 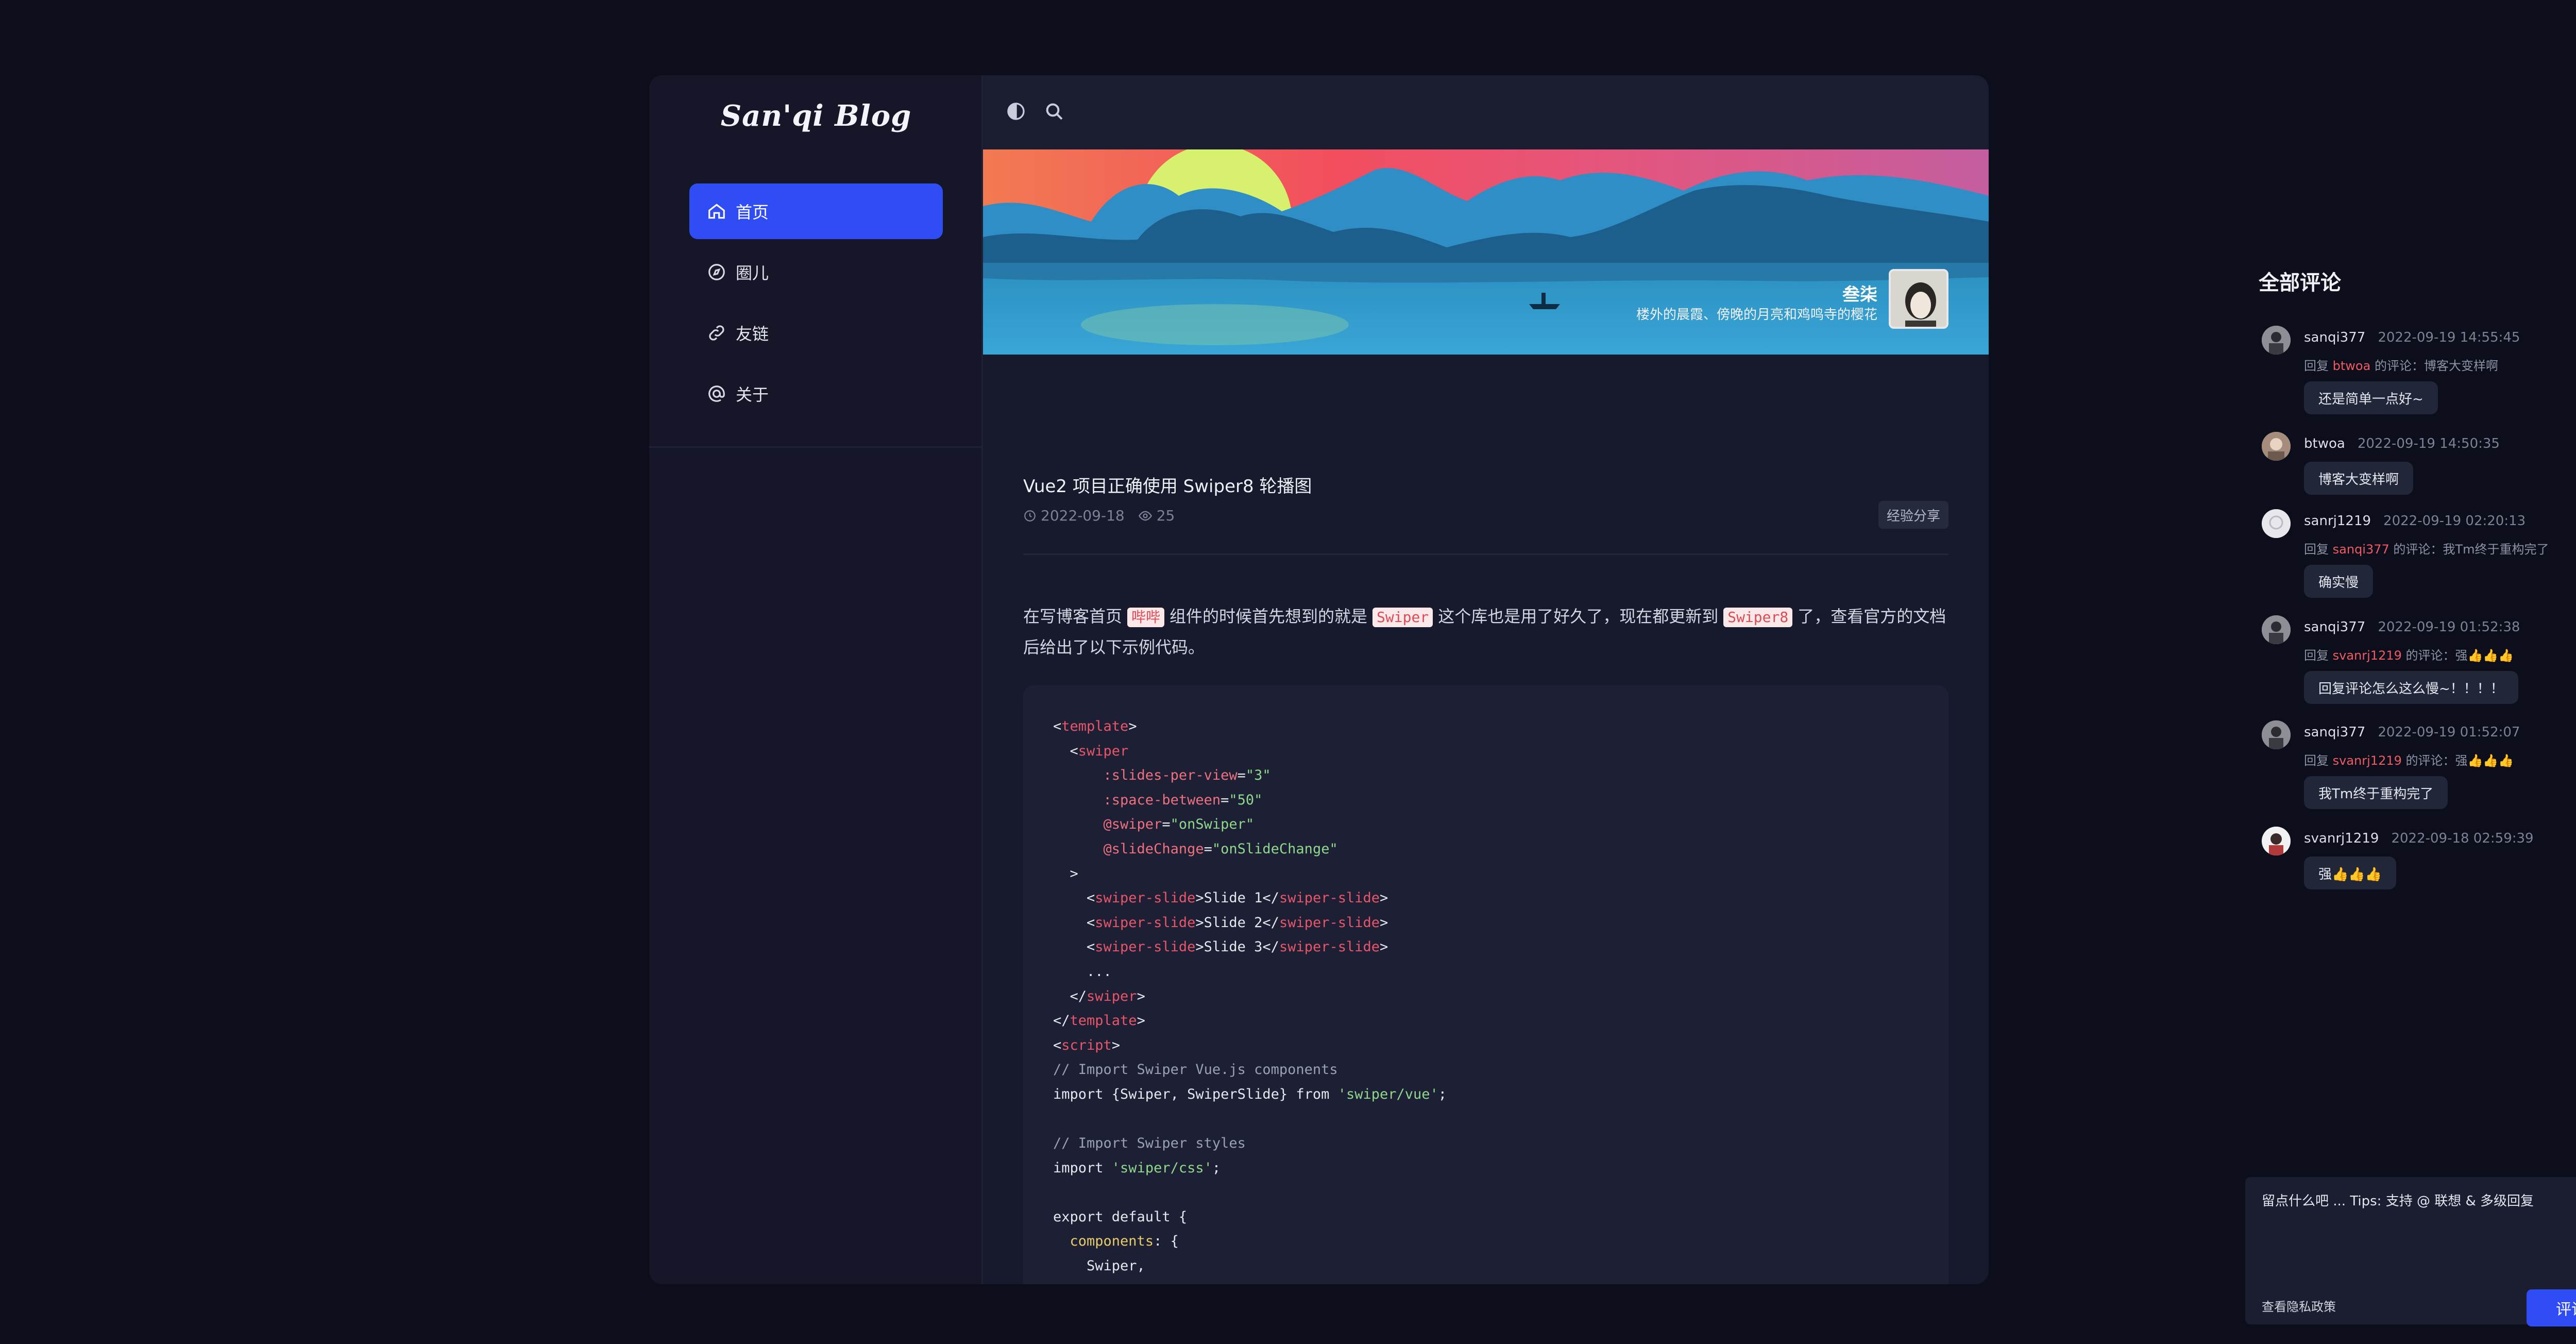 I want to click on compass-icon, so click(x=716, y=272).